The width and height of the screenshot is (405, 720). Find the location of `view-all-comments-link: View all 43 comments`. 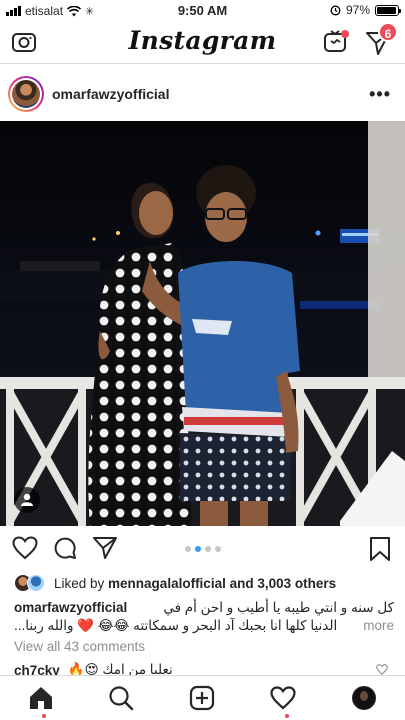

view-all-comments-link: View all 43 comments is located at coordinates (79, 646).